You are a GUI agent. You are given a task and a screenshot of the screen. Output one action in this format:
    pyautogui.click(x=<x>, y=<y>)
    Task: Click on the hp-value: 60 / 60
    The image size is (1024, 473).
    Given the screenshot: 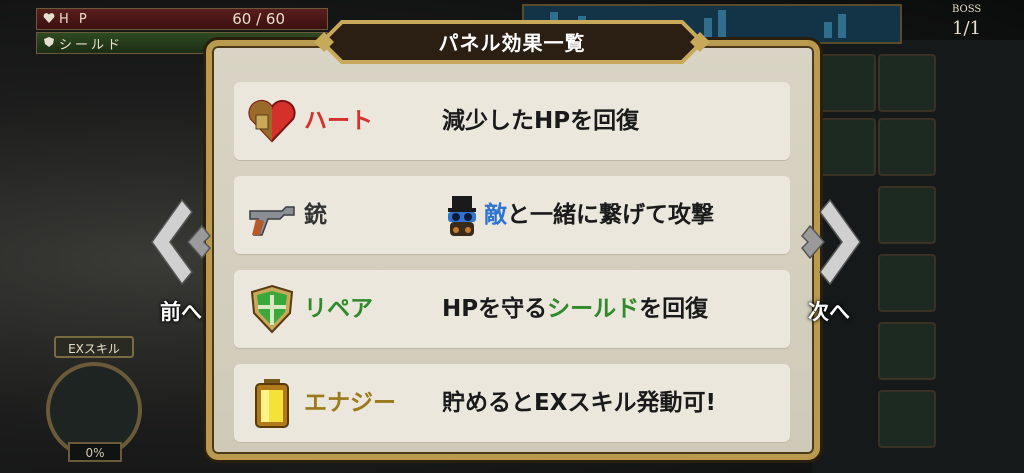 What is the action you would take?
    pyautogui.click(x=258, y=19)
    